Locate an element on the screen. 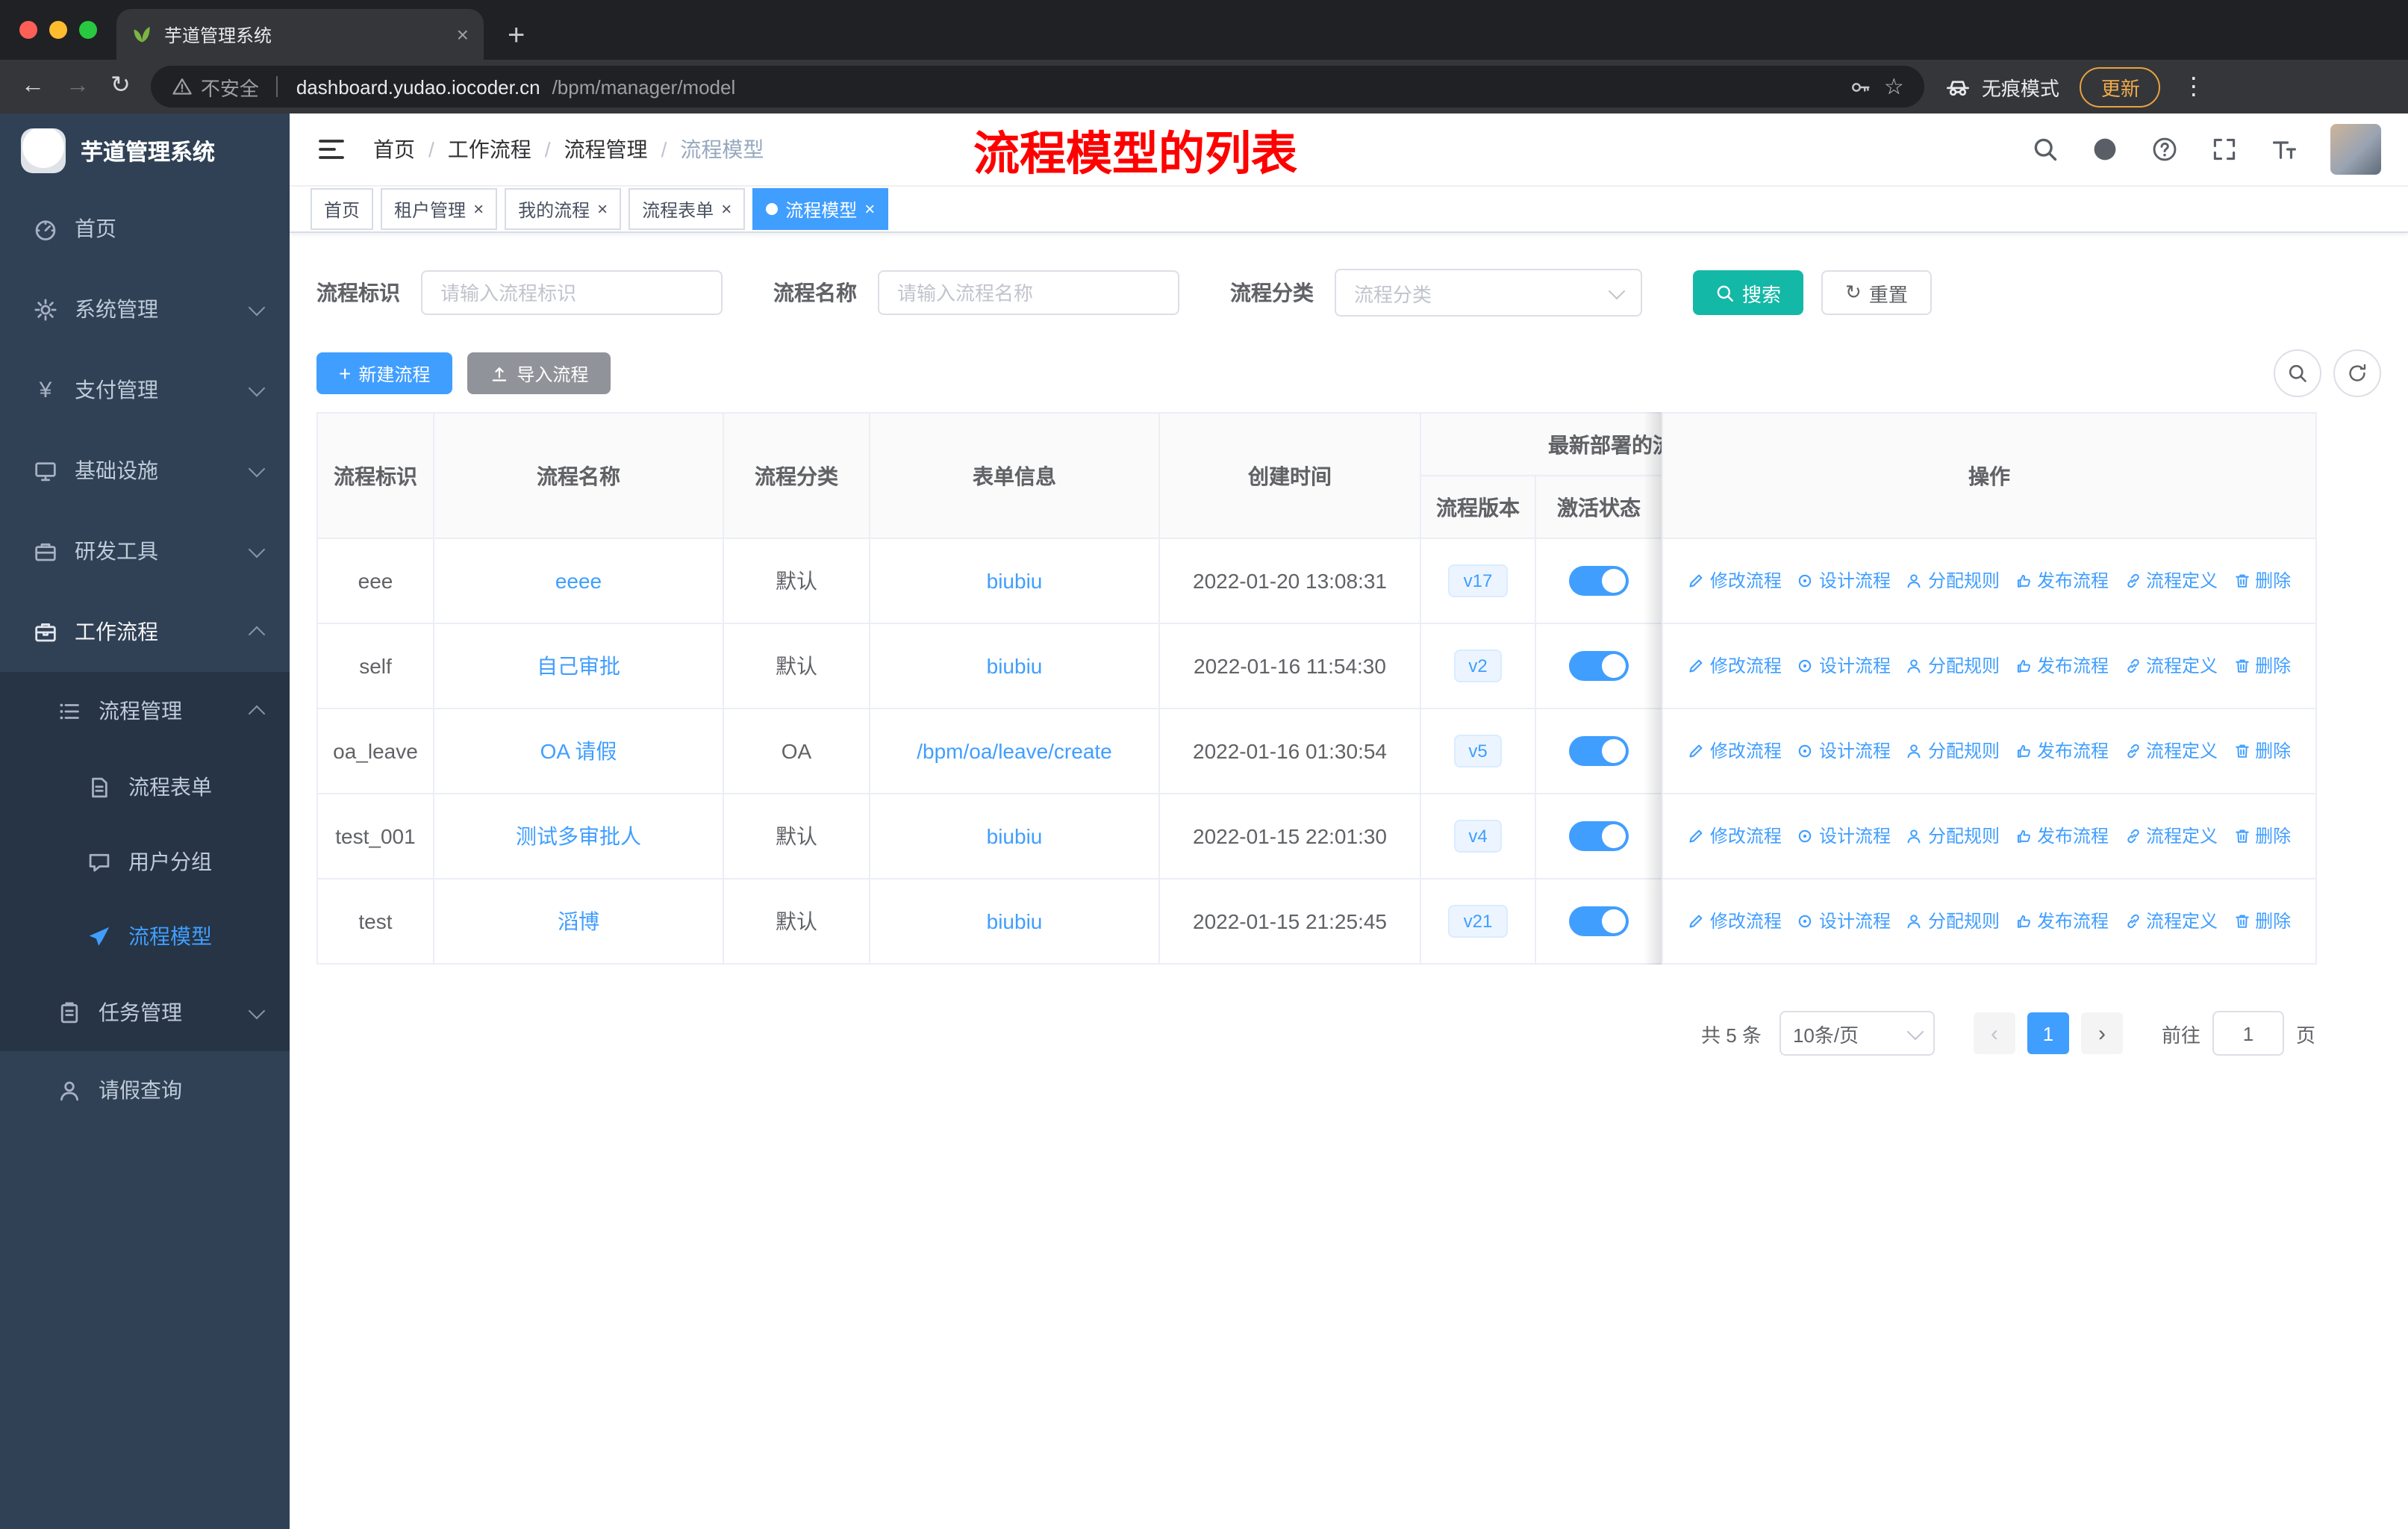  key-icon is located at coordinates (1861, 86).